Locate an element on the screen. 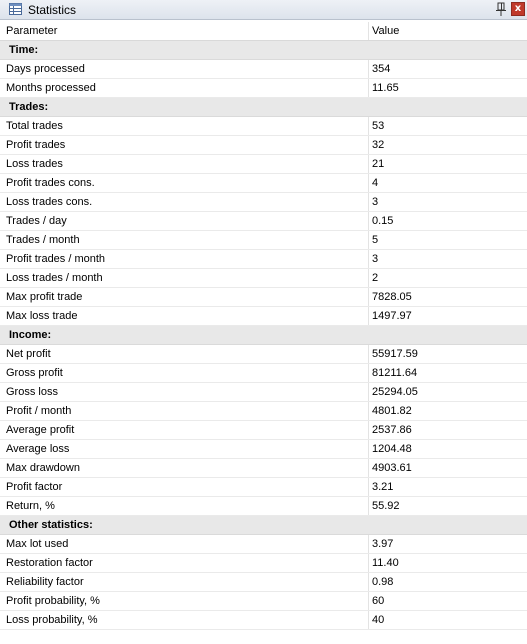 The height and width of the screenshot is (644, 527). value-cell: 11.65 is located at coordinates (385, 88).